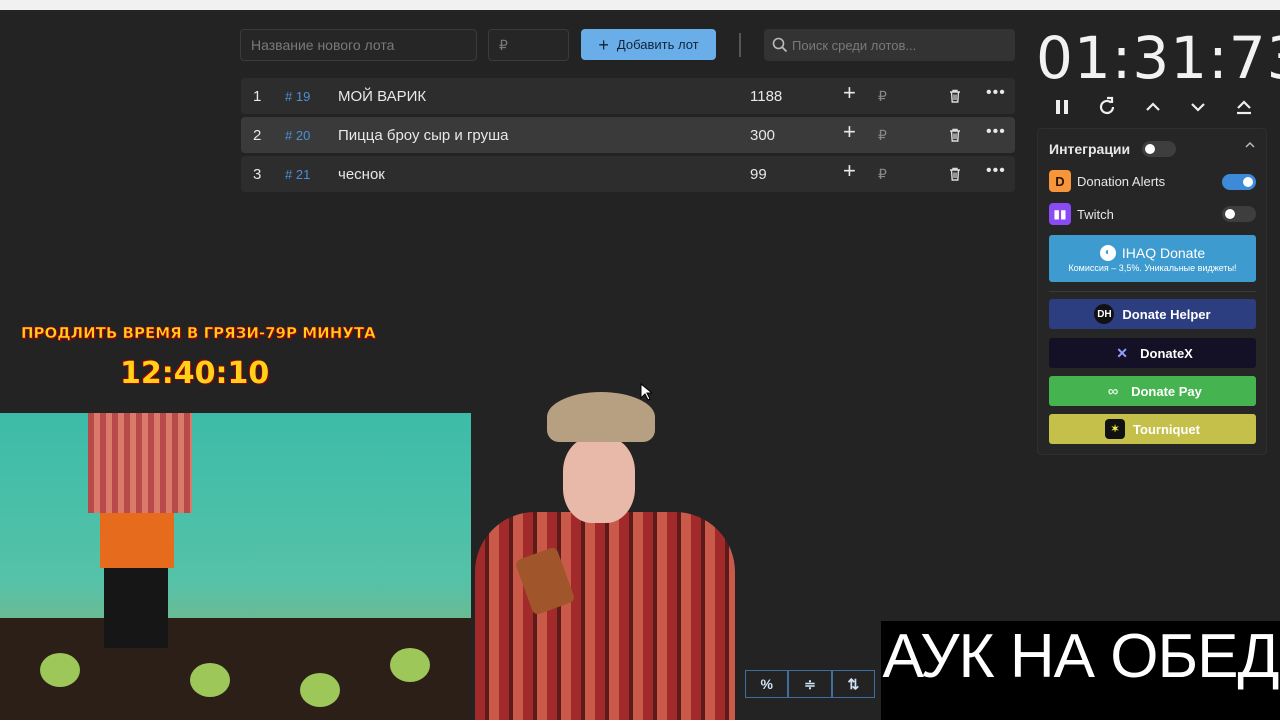 The width and height of the screenshot is (1280, 720). I want to click on lot-row: 3 # 21 чеснок 99 + ₽ •••, so click(628, 174).